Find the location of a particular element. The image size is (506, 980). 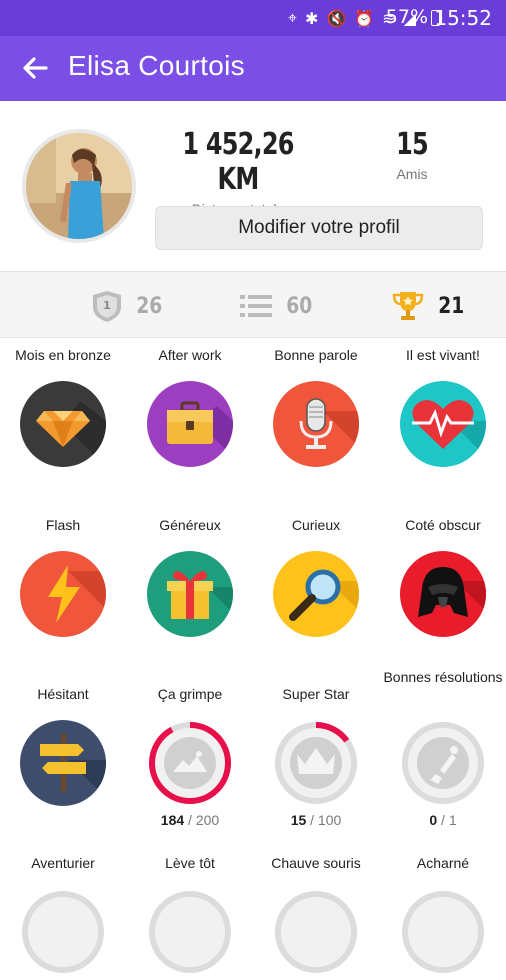

badge-progress: 15 / 100 is located at coordinates (316, 820).